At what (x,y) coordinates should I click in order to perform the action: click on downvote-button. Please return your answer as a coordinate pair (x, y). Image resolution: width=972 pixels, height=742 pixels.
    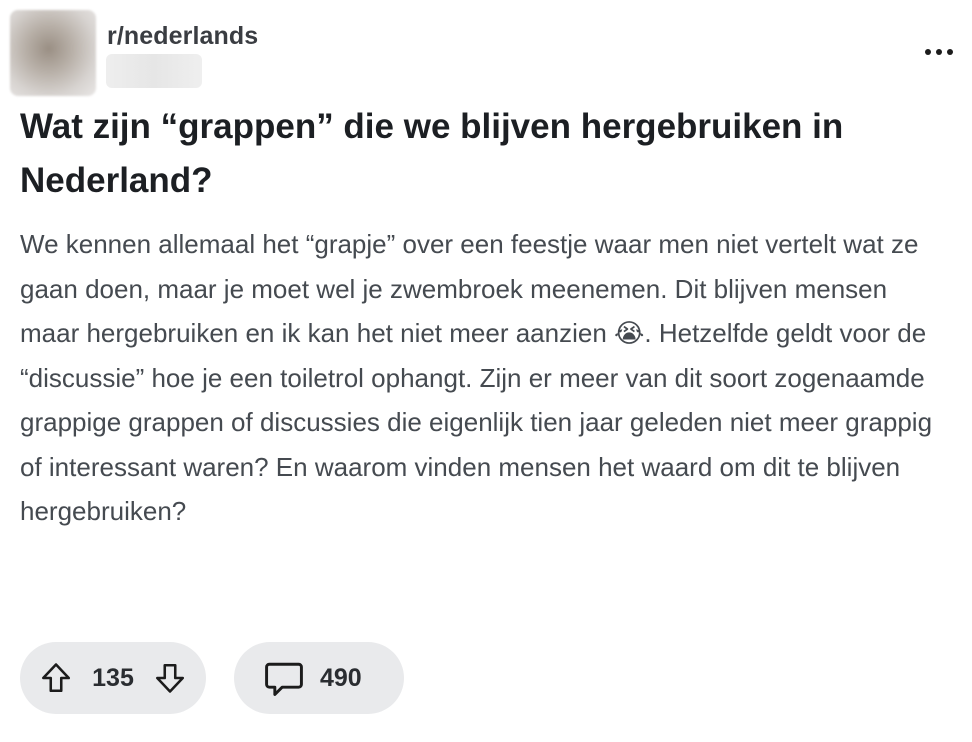
    Looking at the image, I should click on (170, 678).